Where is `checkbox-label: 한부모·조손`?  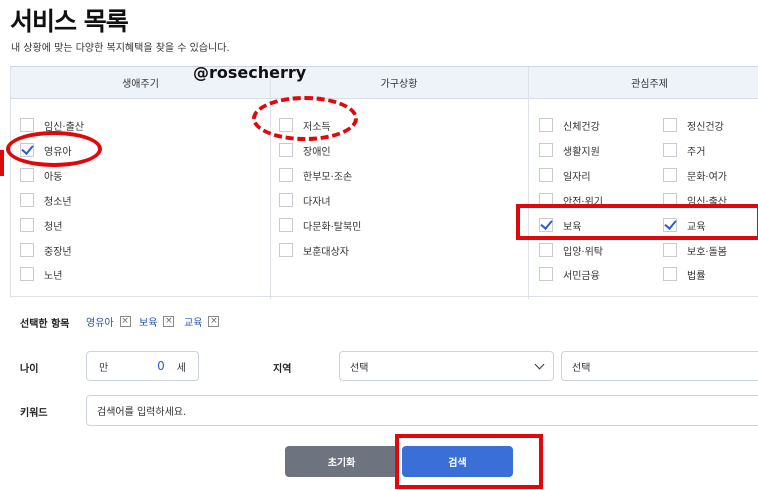 checkbox-label: 한부모·조손 is located at coordinates (328, 177).